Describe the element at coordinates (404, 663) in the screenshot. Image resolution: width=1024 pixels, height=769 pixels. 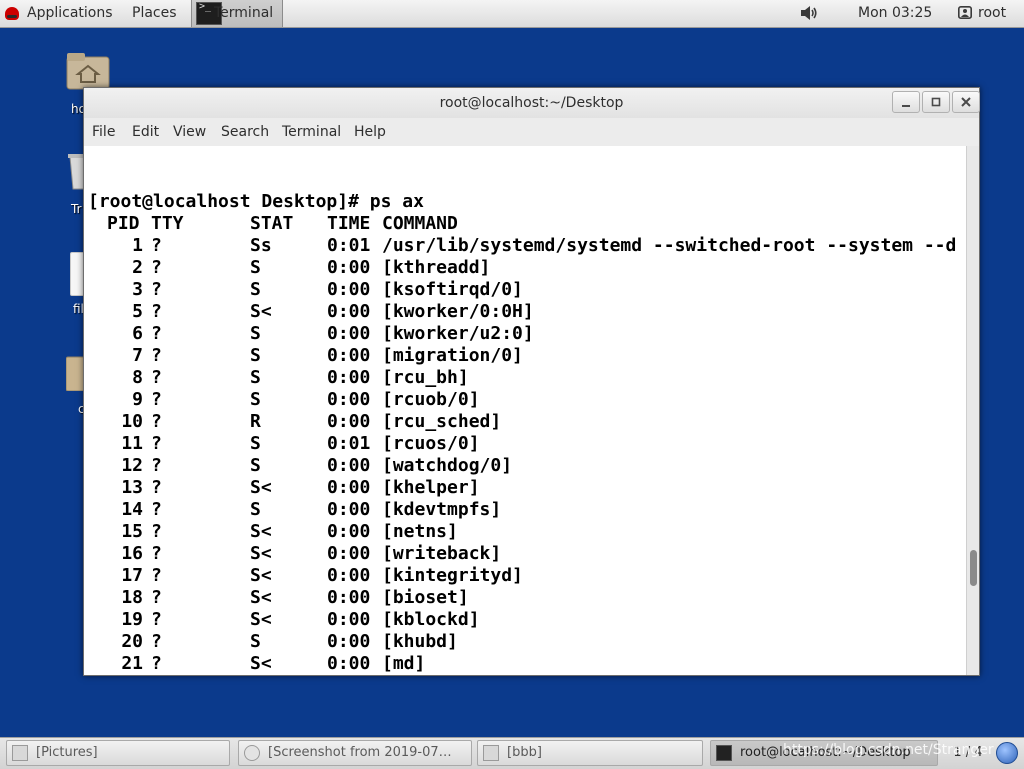
I see `process-command: [md]` at that location.